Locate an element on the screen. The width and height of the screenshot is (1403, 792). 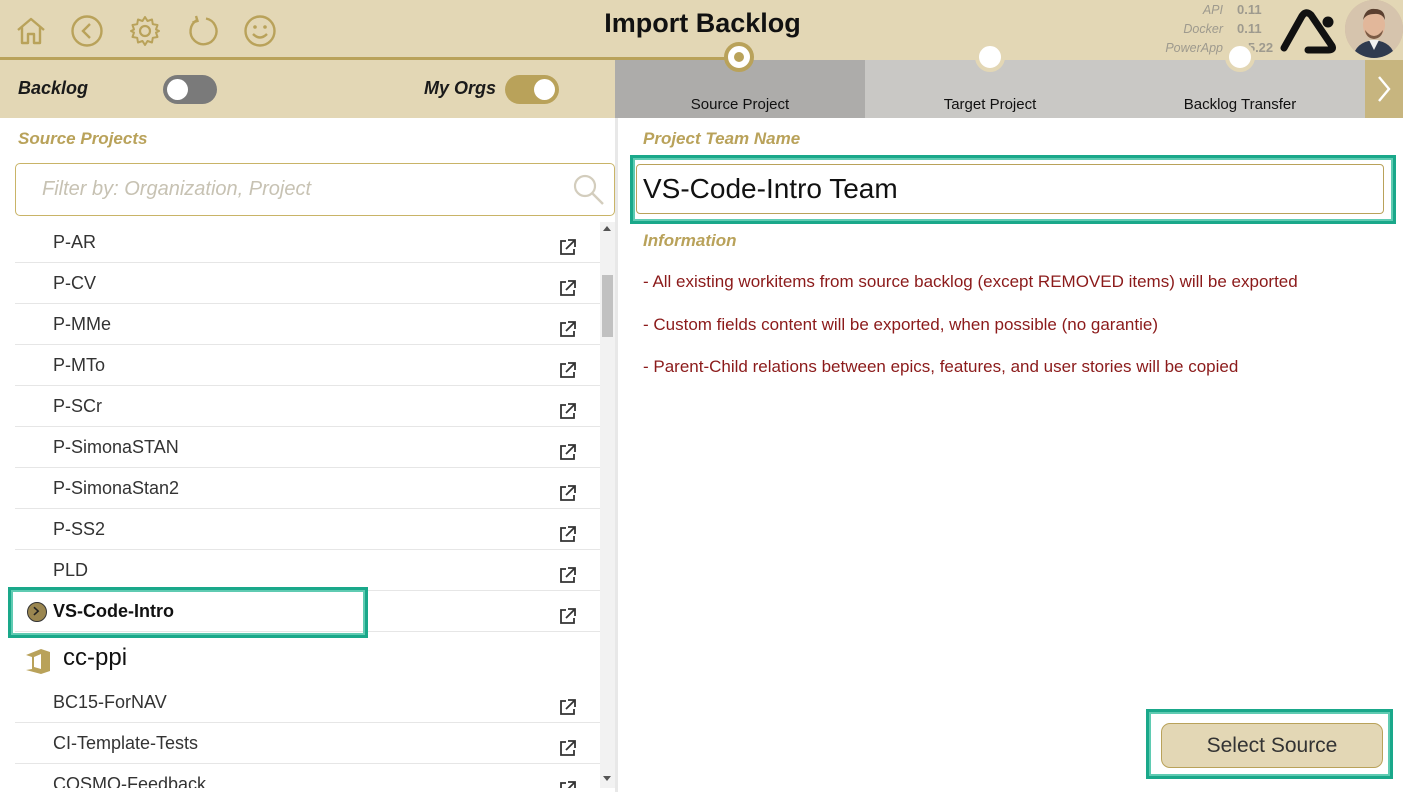
project-name: COSMO-Feedback is located at coordinates (130, 781).